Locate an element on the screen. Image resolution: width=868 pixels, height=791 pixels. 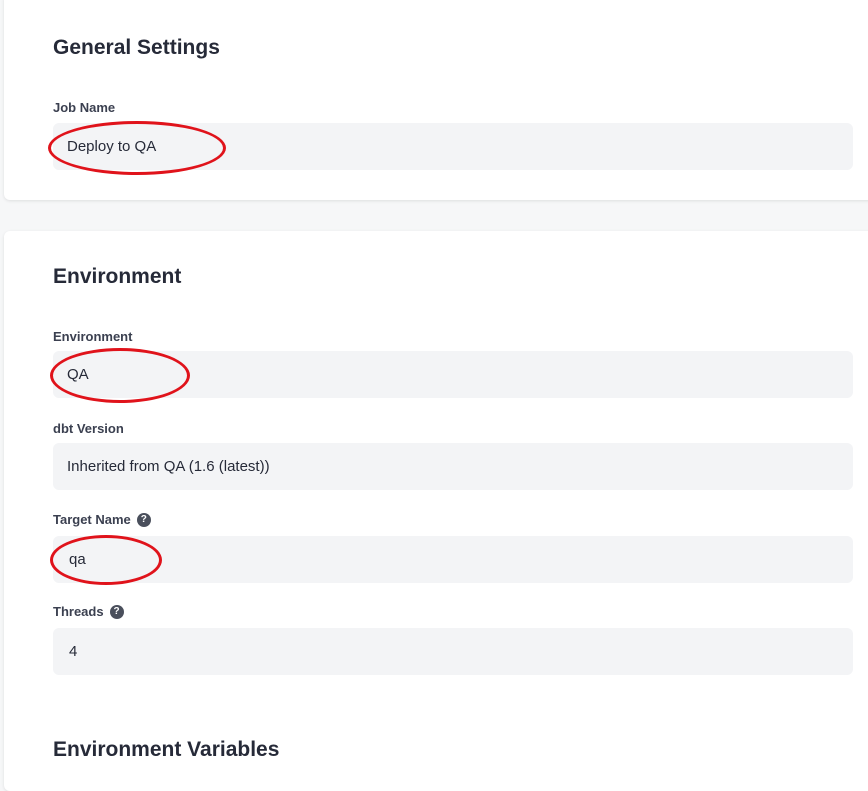
threads-field: 4 is located at coordinates (453, 651).